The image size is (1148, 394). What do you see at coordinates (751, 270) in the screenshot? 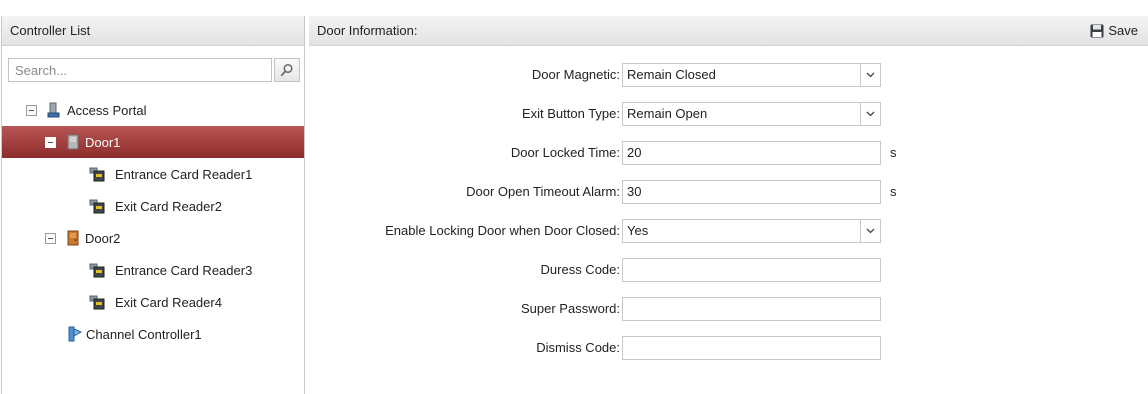
I see `duress-code-input` at bounding box center [751, 270].